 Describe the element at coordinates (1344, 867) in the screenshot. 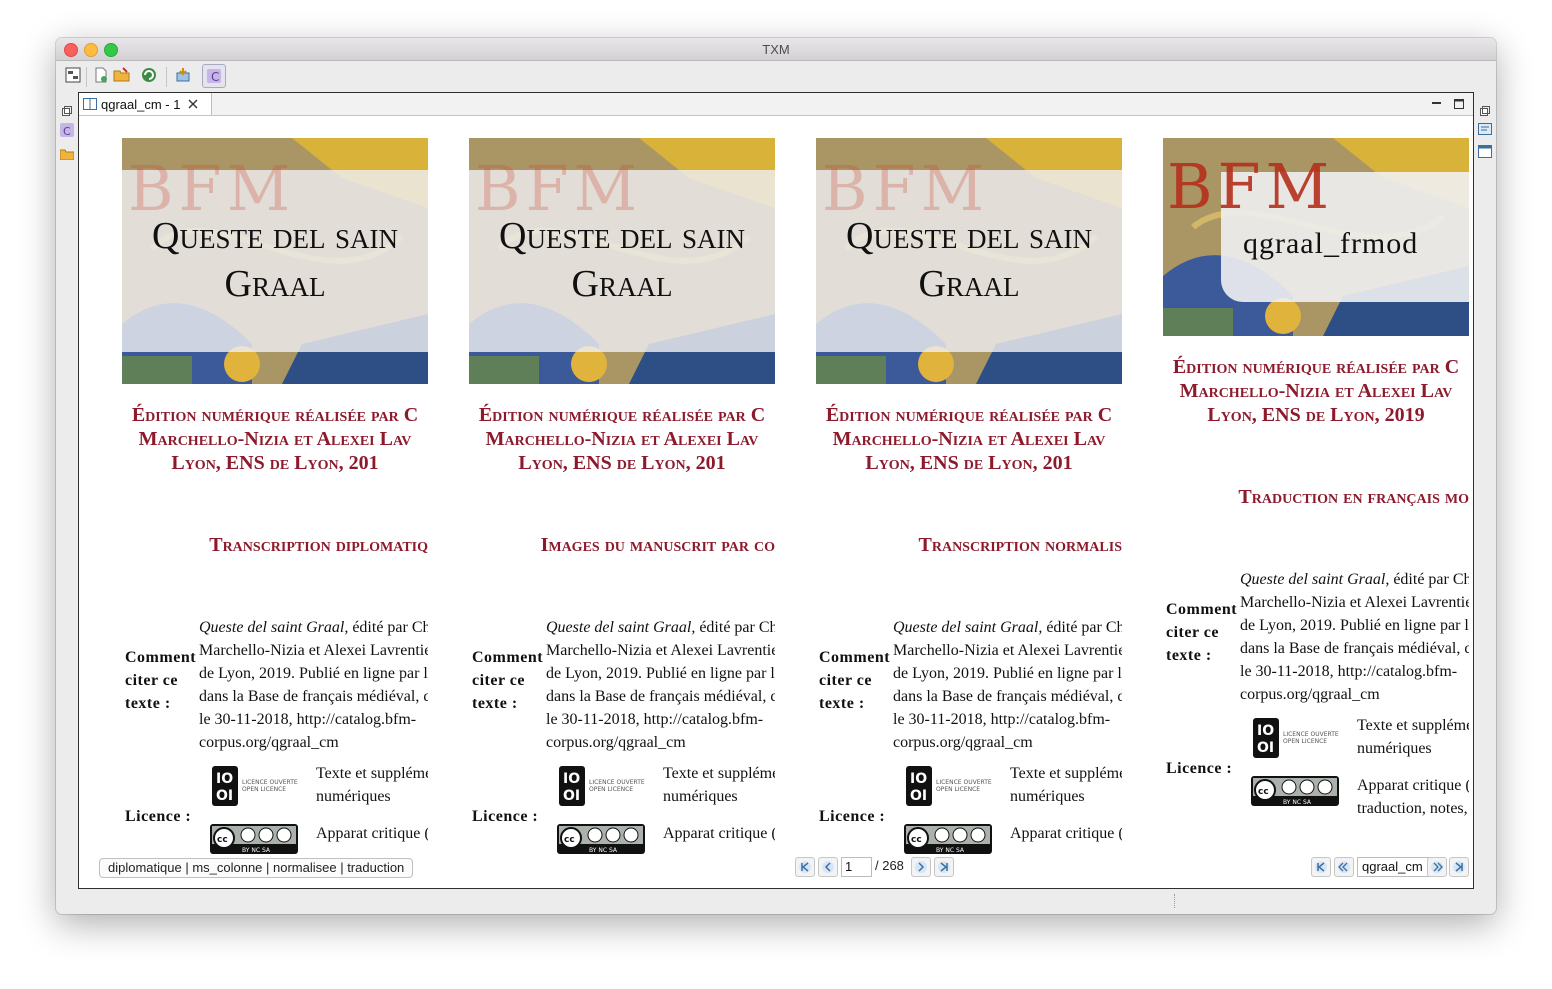

I see `previous-text-button` at that location.